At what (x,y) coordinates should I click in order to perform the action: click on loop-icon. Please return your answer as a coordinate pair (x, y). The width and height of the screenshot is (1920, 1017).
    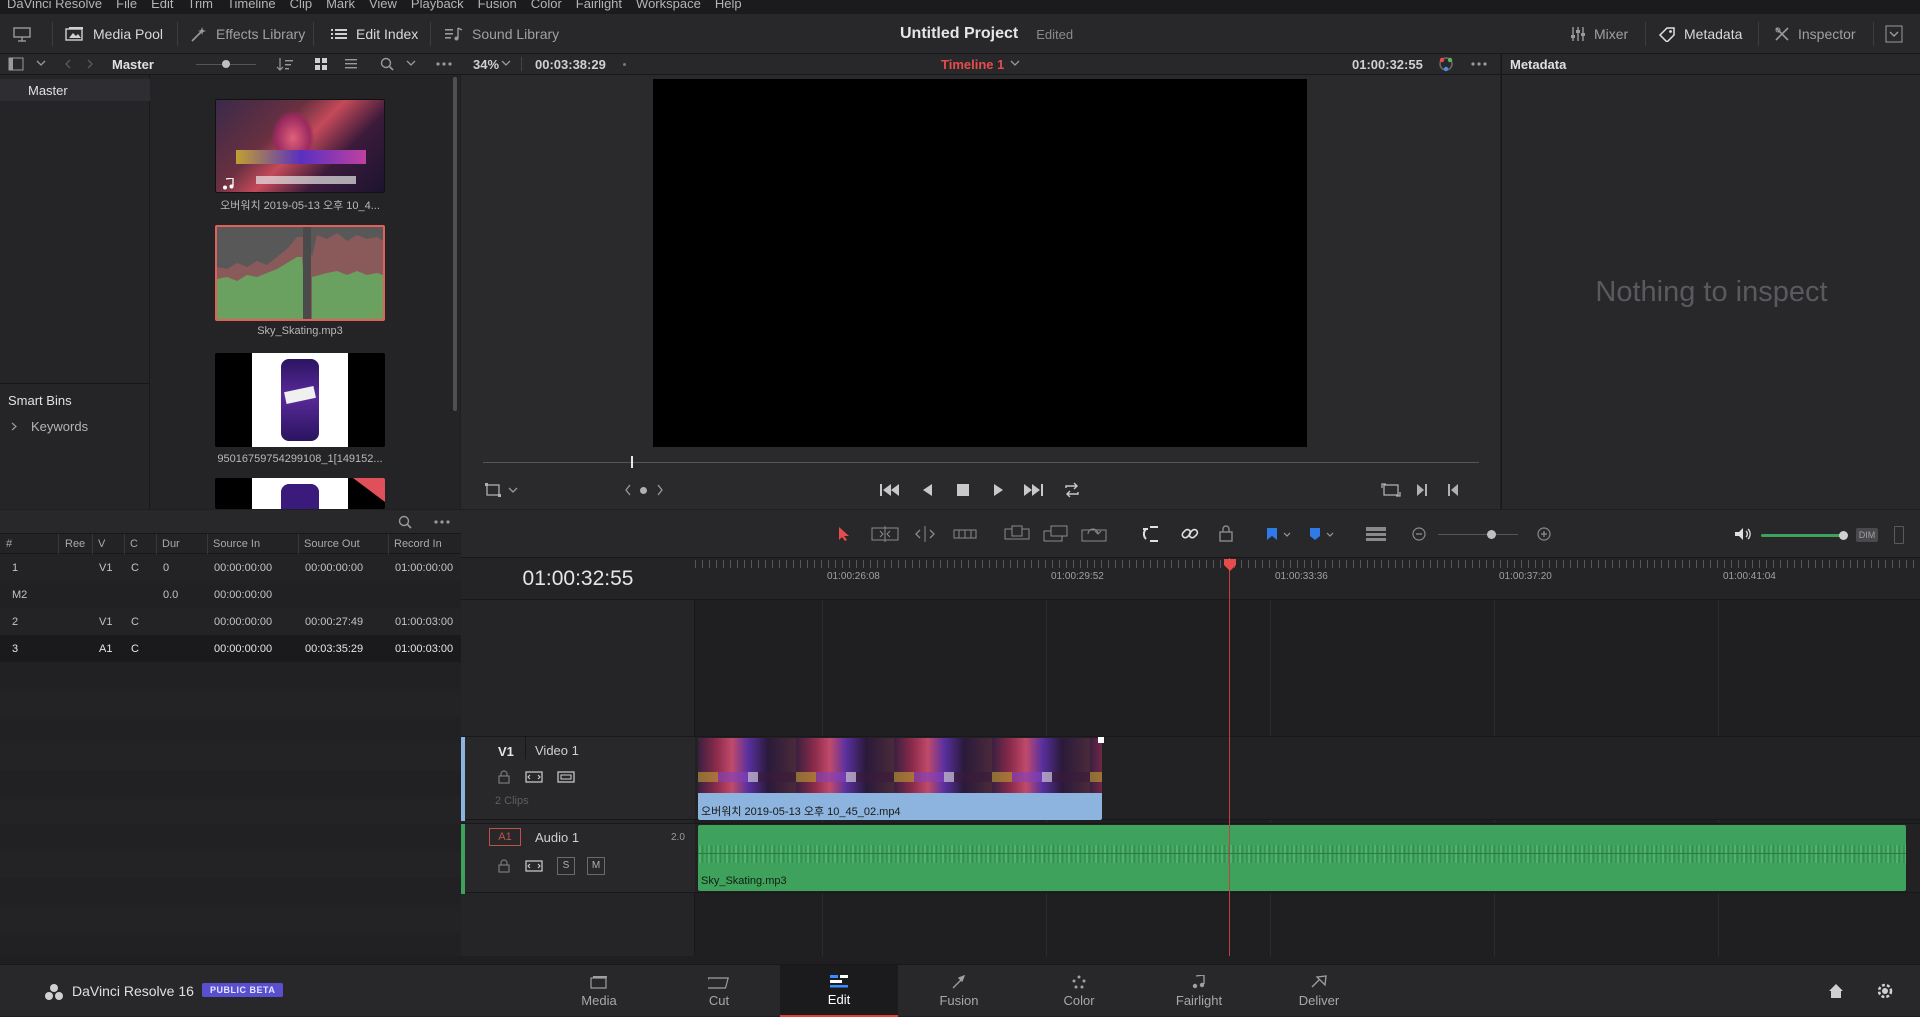
    Looking at the image, I should click on (1072, 490).